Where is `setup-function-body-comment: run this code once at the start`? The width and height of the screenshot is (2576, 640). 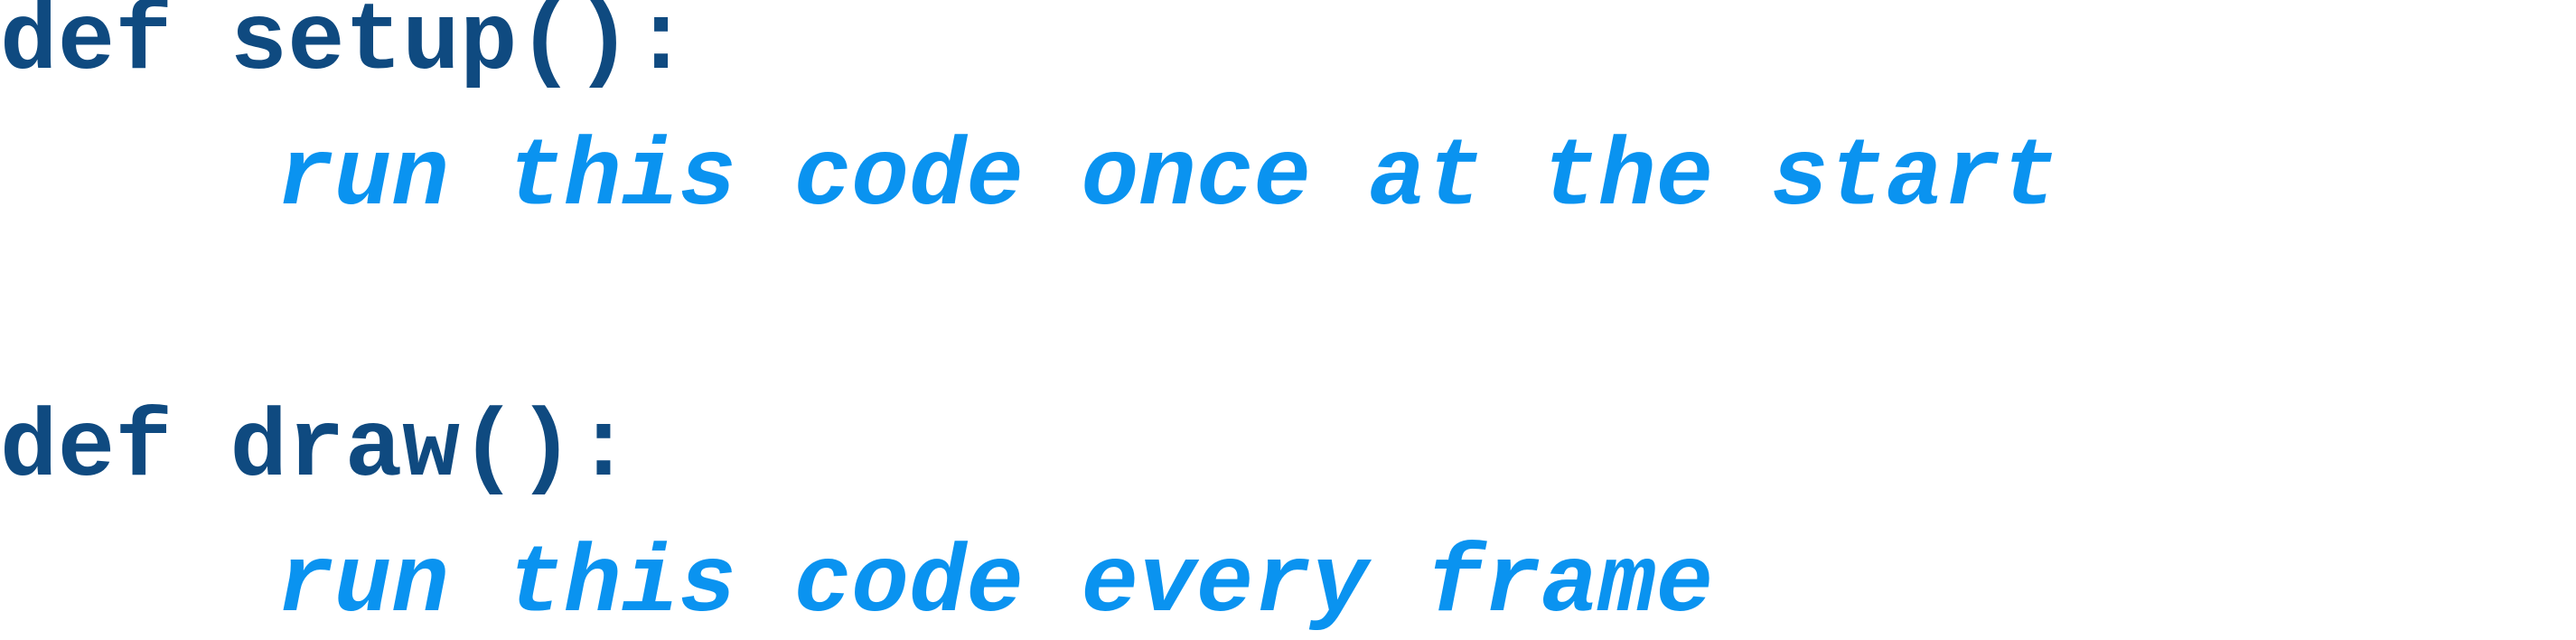 setup-function-body-comment: run this code once at the start is located at coordinates (1167, 178).